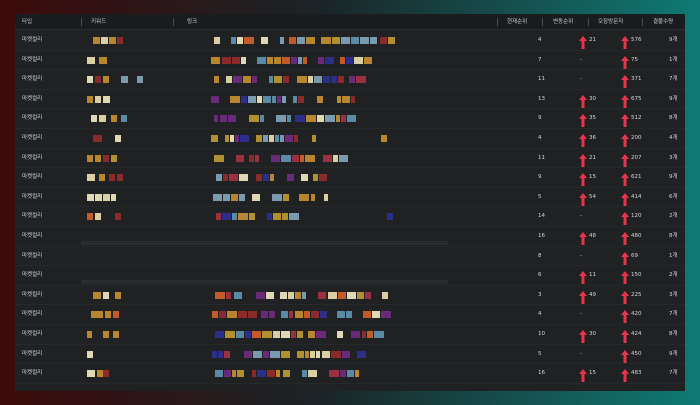 This screenshot has height=405, width=700. What do you see at coordinates (673, 196) in the screenshot?
I see `row-quantity: 6개` at bounding box center [673, 196].